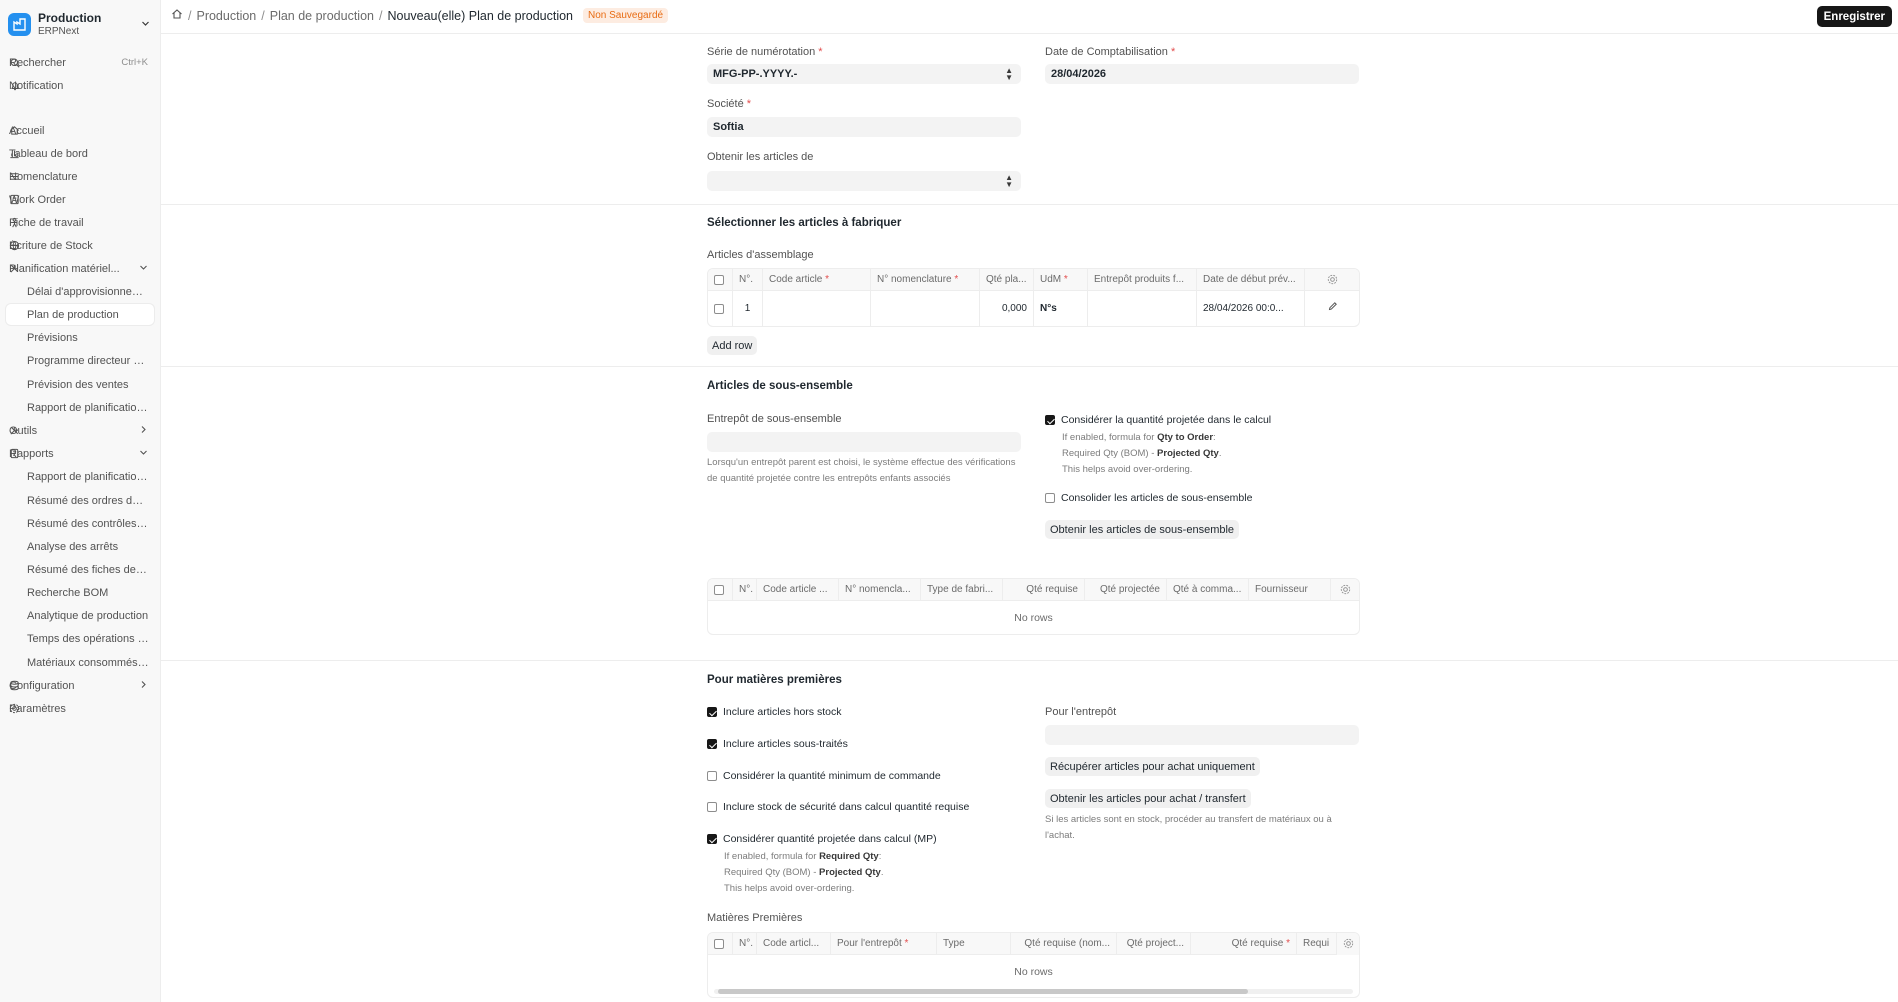 Image resolution: width=1898 pixels, height=1002 pixels. What do you see at coordinates (80, 453) in the screenshot?
I see `sidebar-item: Rapports` at bounding box center [80, 453].